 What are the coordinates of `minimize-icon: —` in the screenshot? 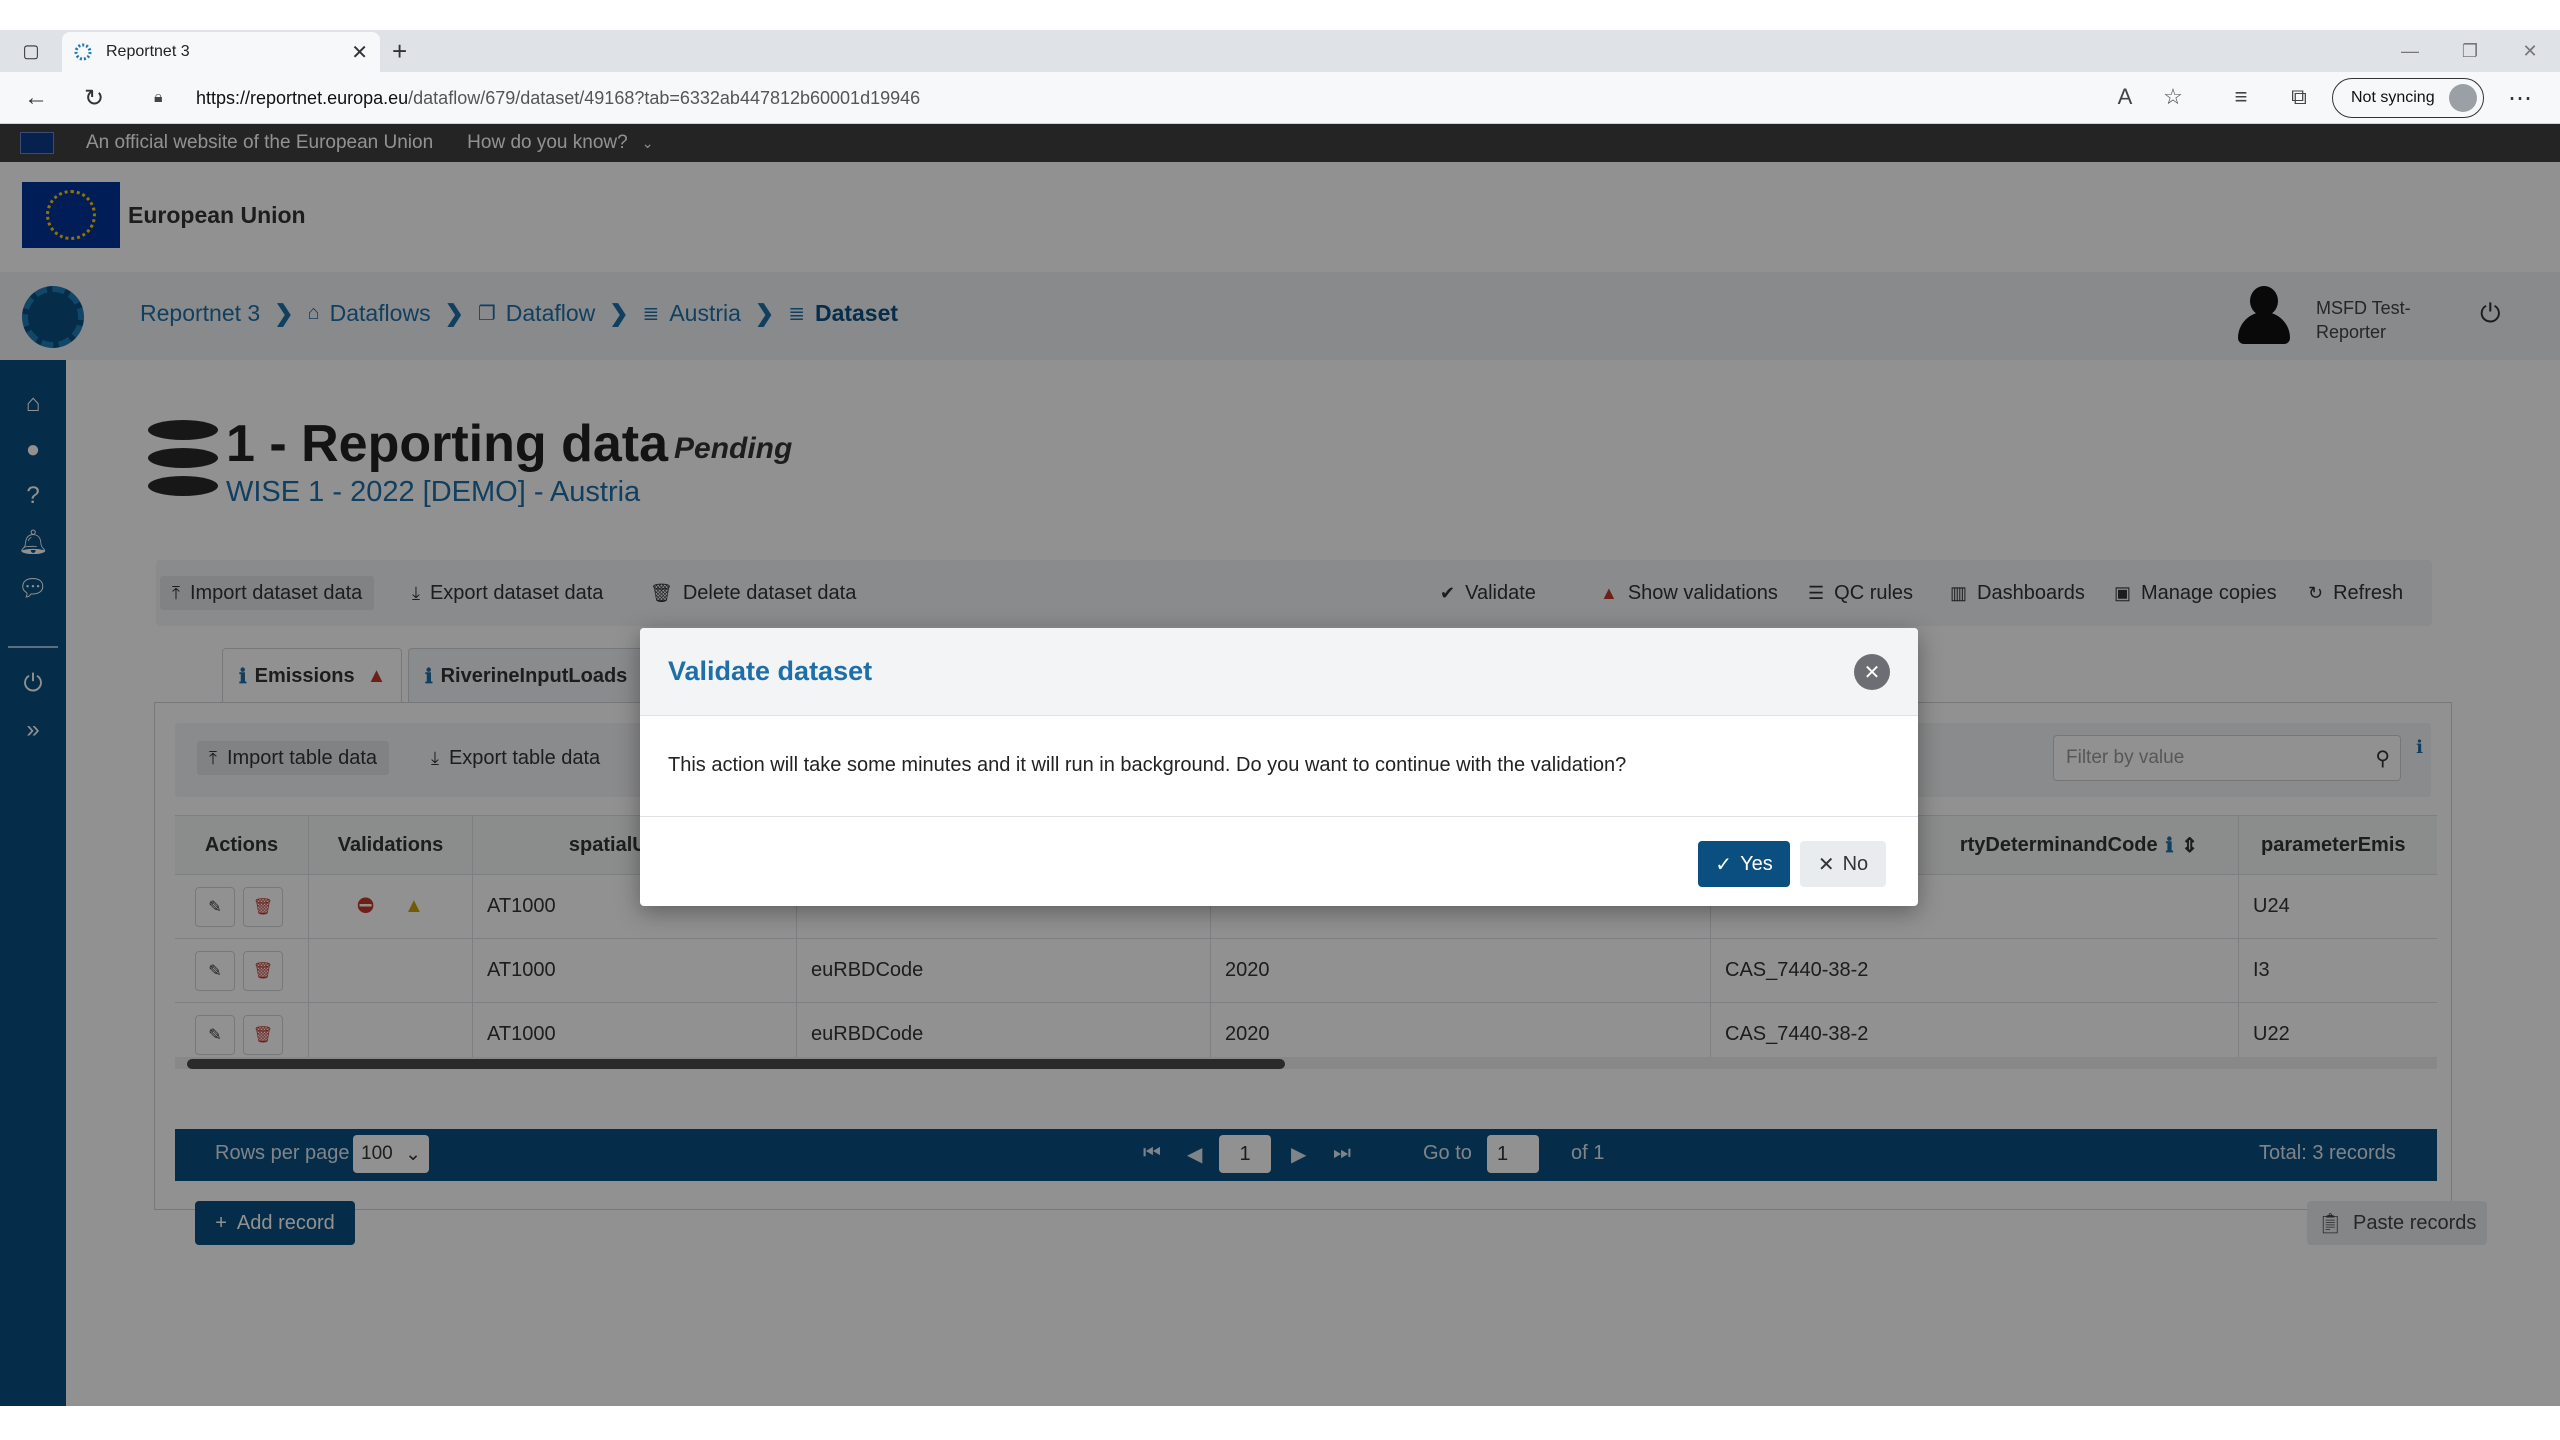 It's located at (2410, 51).